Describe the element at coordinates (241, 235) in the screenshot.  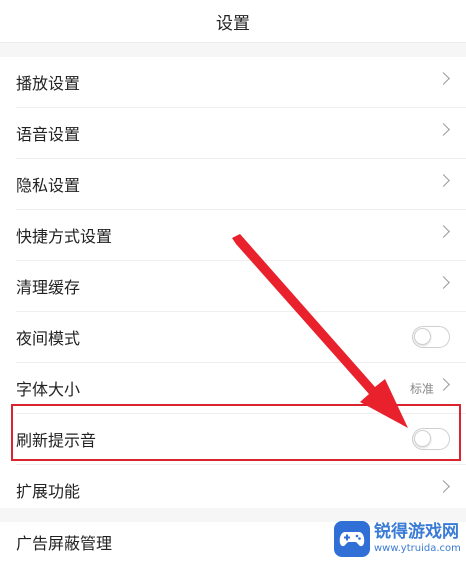
I see `settings-item-shortcuts: 快捷方式设置` at that location.